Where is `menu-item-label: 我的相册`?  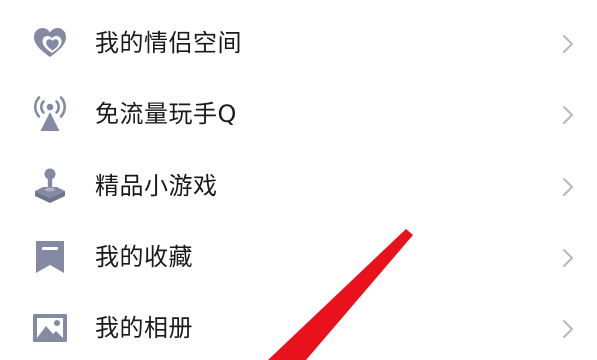 menu-item-label: 我的相册 is located at coordinates (144, 328).